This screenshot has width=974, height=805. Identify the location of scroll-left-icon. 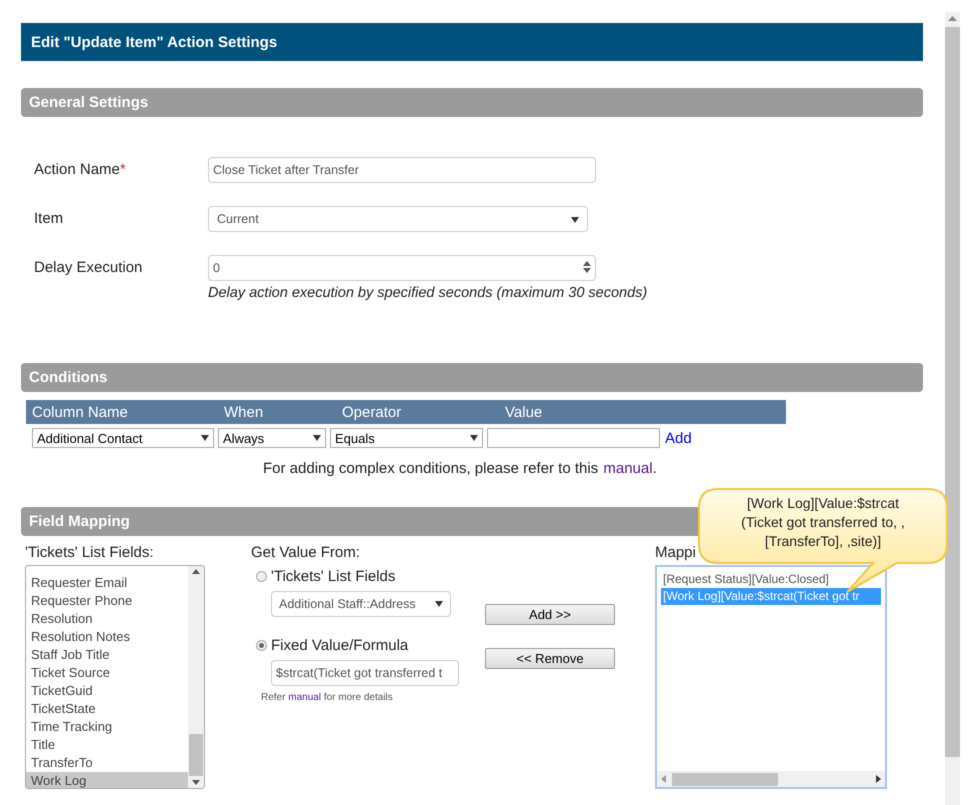
(663, 779).